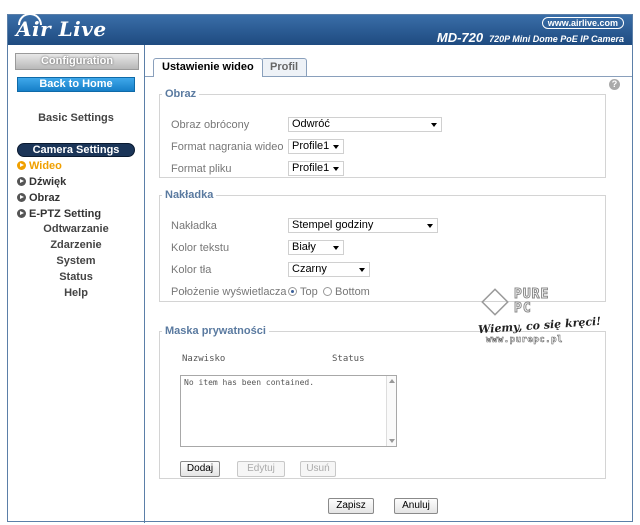 This screenshot has width=640, height=525. I want to click on scroll-up-icon, so click(392, 381).